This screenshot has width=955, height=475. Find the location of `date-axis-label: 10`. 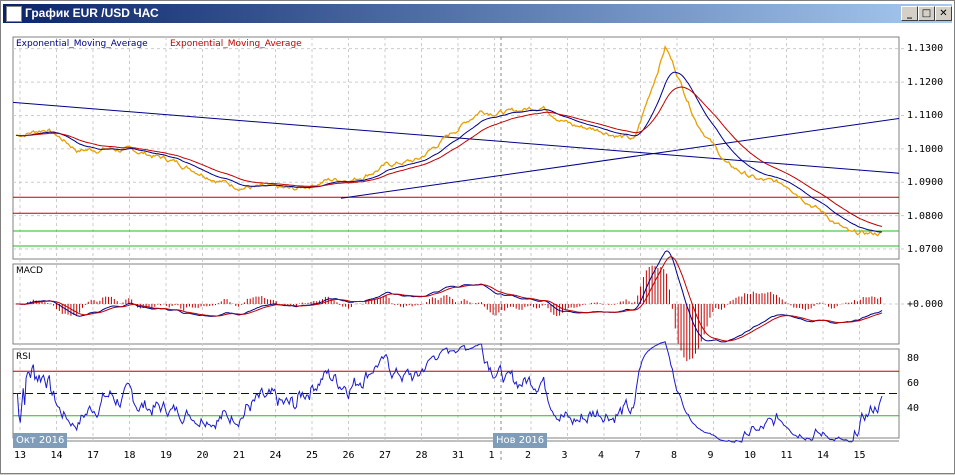

date-axis-label: 10 is located at coordinates (750, 455).